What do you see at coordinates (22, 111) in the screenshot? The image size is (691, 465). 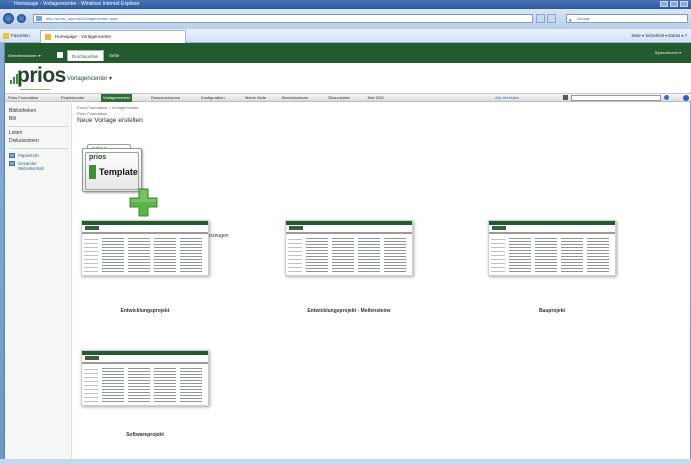 I see `ql-bibliotheken: Bibliotheken` at bounding box center [22, 111].